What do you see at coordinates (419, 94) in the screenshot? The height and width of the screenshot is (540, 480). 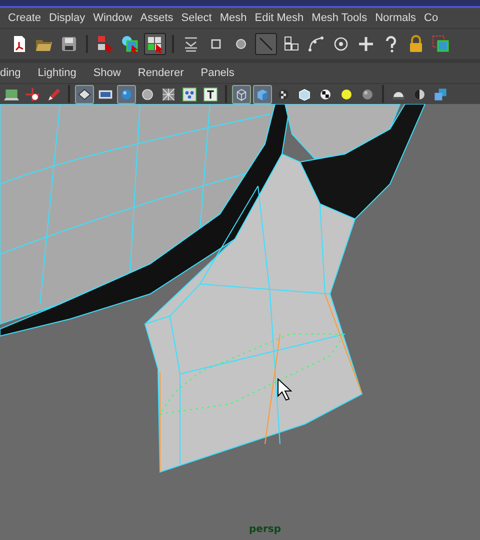 I see `half-sphere-icon` at bounding box center [419, 94].